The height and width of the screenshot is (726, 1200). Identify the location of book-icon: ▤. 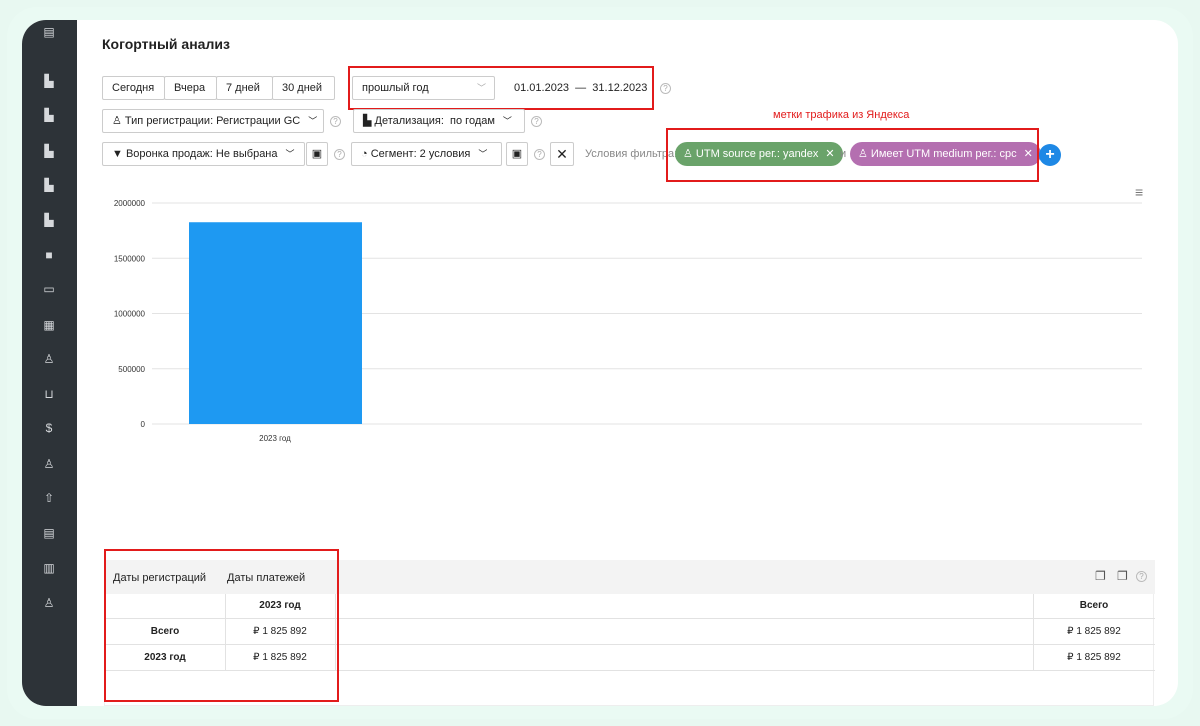
(49, 32).